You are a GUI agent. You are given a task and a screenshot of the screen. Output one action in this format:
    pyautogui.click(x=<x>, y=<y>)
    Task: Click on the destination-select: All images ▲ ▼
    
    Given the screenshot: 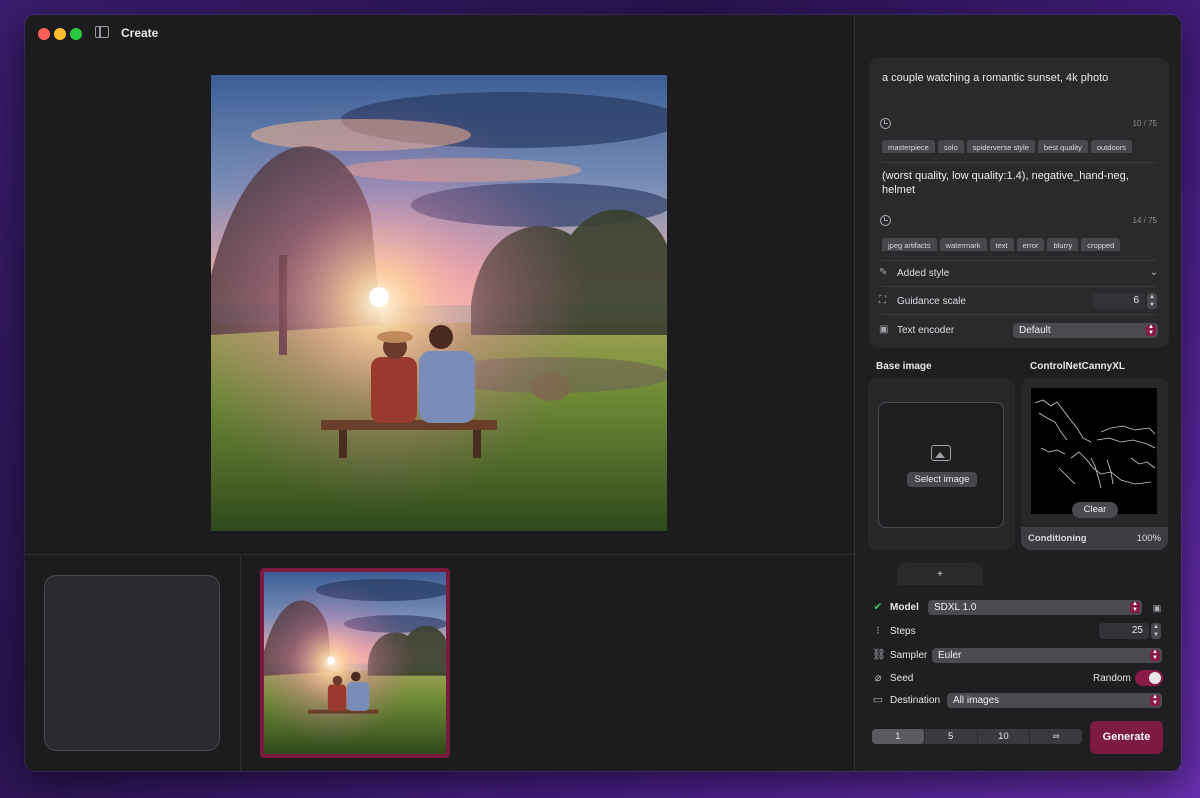 What is the action you would take?
    pyautogui.click(x=1054, y=700)
    